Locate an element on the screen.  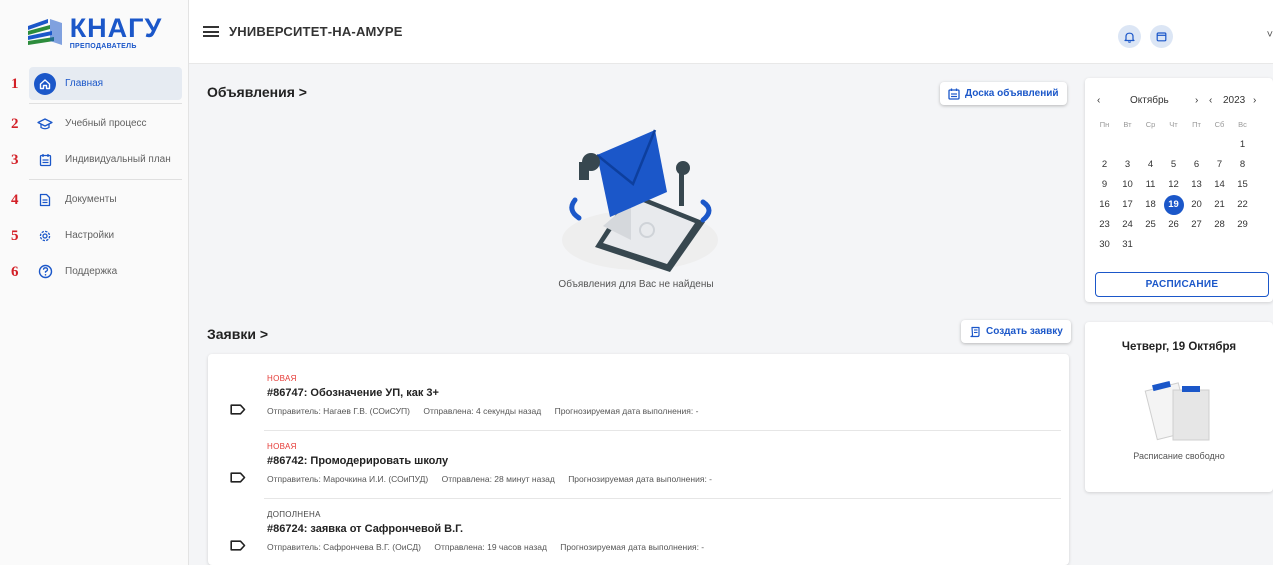
calendar-icon is located at coordinates (1161, 37).